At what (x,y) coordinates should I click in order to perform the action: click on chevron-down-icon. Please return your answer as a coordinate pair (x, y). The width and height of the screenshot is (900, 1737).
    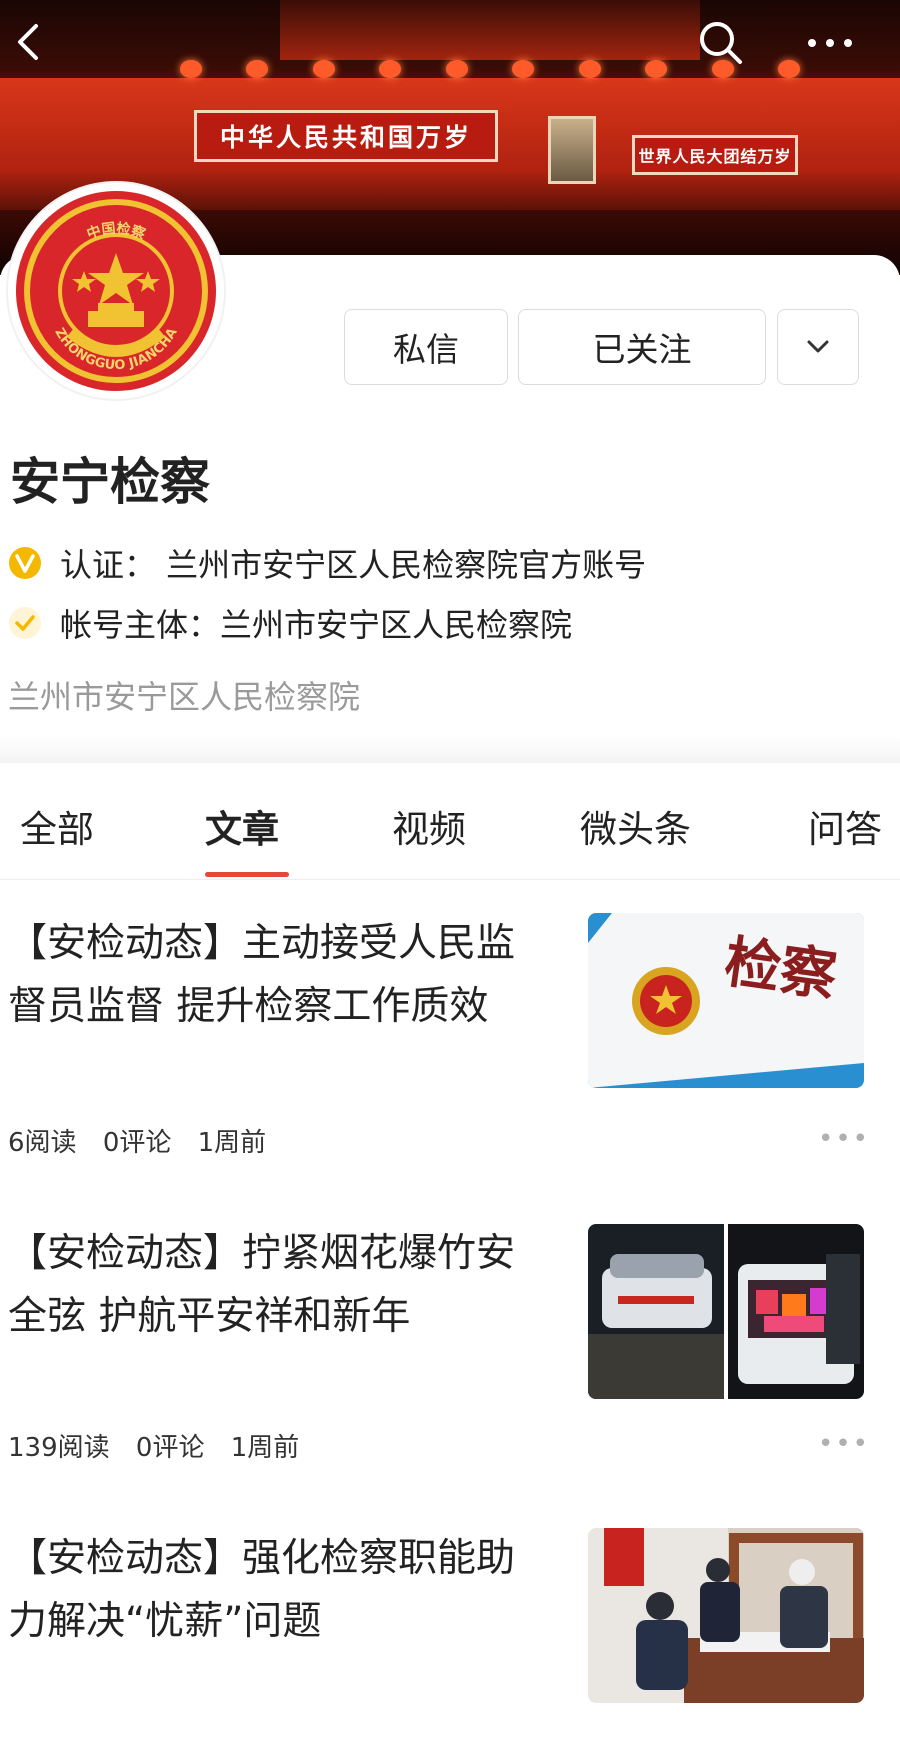
    Looking at the image, I should click on (818, 346).